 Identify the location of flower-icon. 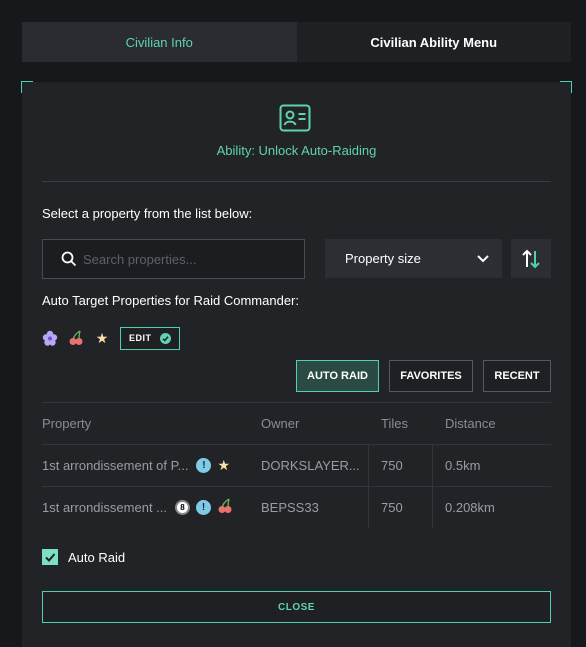
(50, 338).